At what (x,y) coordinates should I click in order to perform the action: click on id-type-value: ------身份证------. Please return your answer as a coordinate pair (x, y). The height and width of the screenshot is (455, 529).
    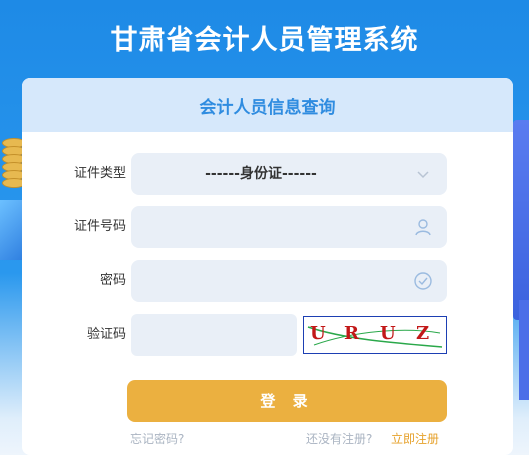
    Looking at the image, I should click on (261, 174).